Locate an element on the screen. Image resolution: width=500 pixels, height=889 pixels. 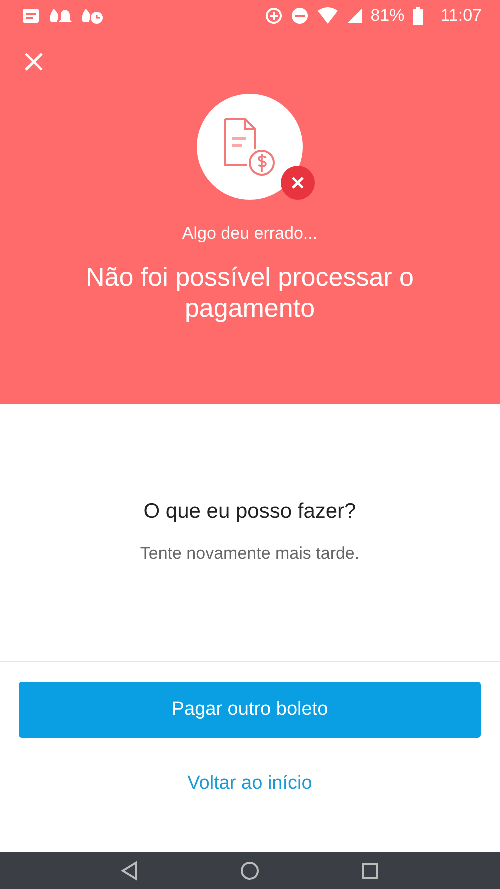
error-title: Não foi possível processar o pagamento is located at coordinates (250, 293).